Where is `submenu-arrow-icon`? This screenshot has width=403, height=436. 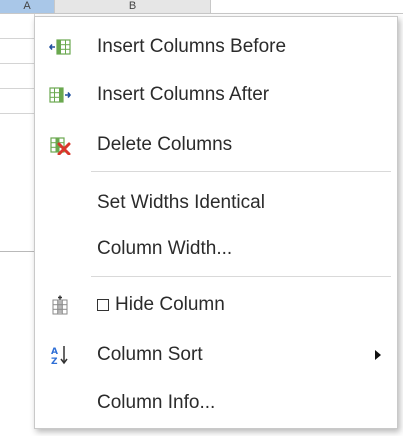 submenu-arrow-icon is located at coordinates (378, 355).